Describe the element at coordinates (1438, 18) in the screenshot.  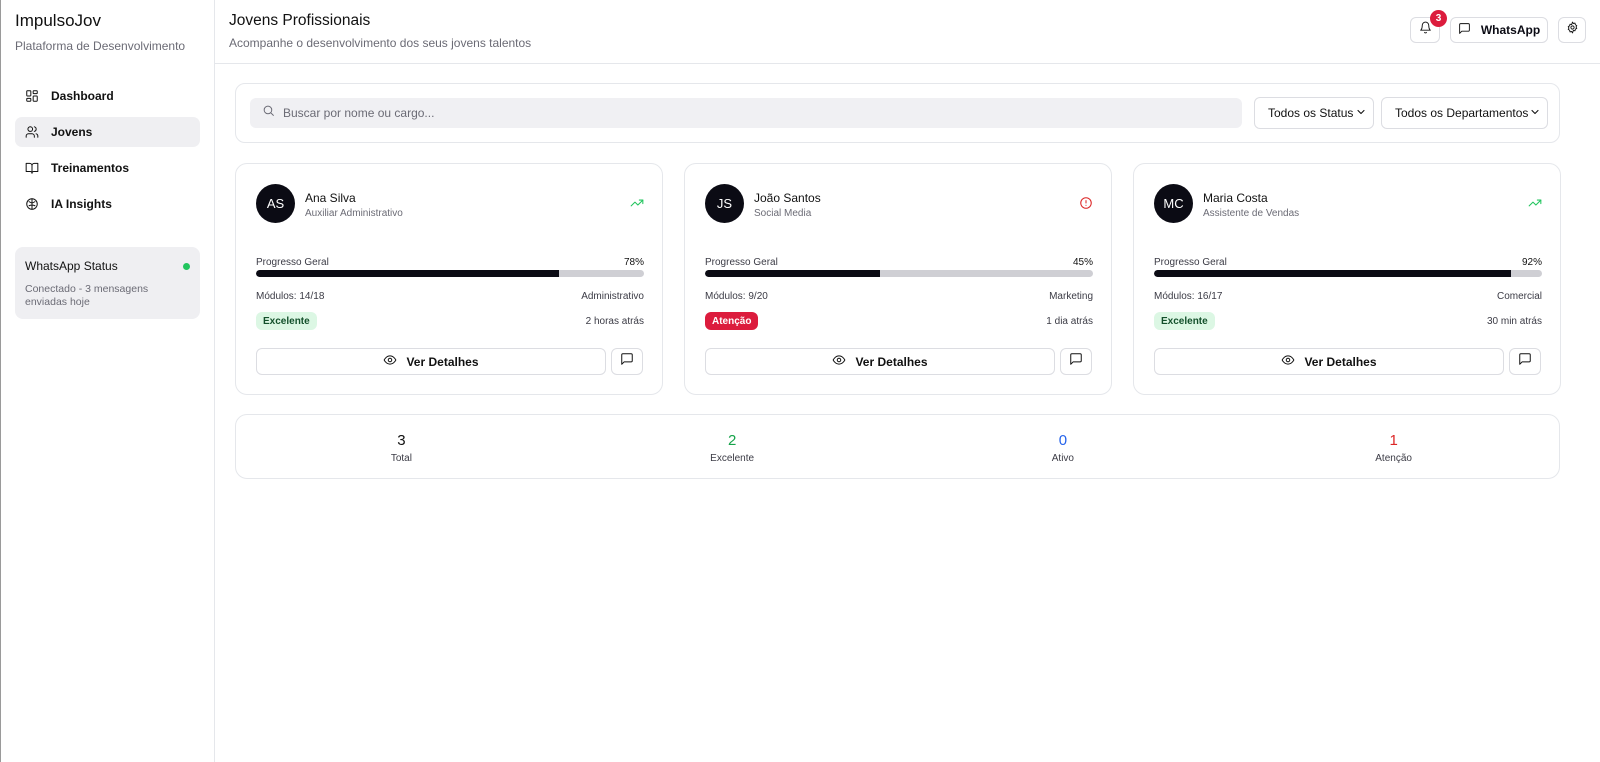
I see `notification-count-badge: 3` at that location.